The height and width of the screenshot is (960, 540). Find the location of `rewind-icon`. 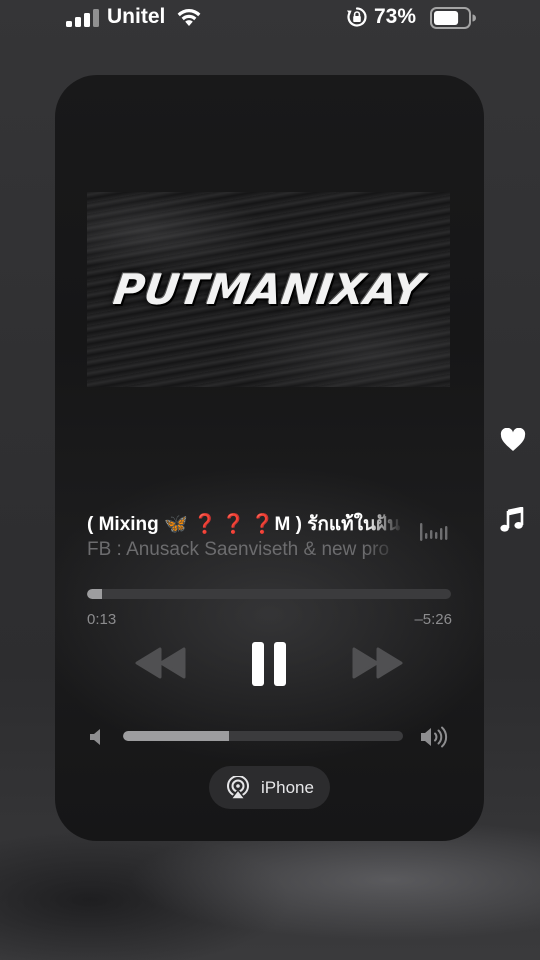

rewind-icon is located at coordinates (160, 663).